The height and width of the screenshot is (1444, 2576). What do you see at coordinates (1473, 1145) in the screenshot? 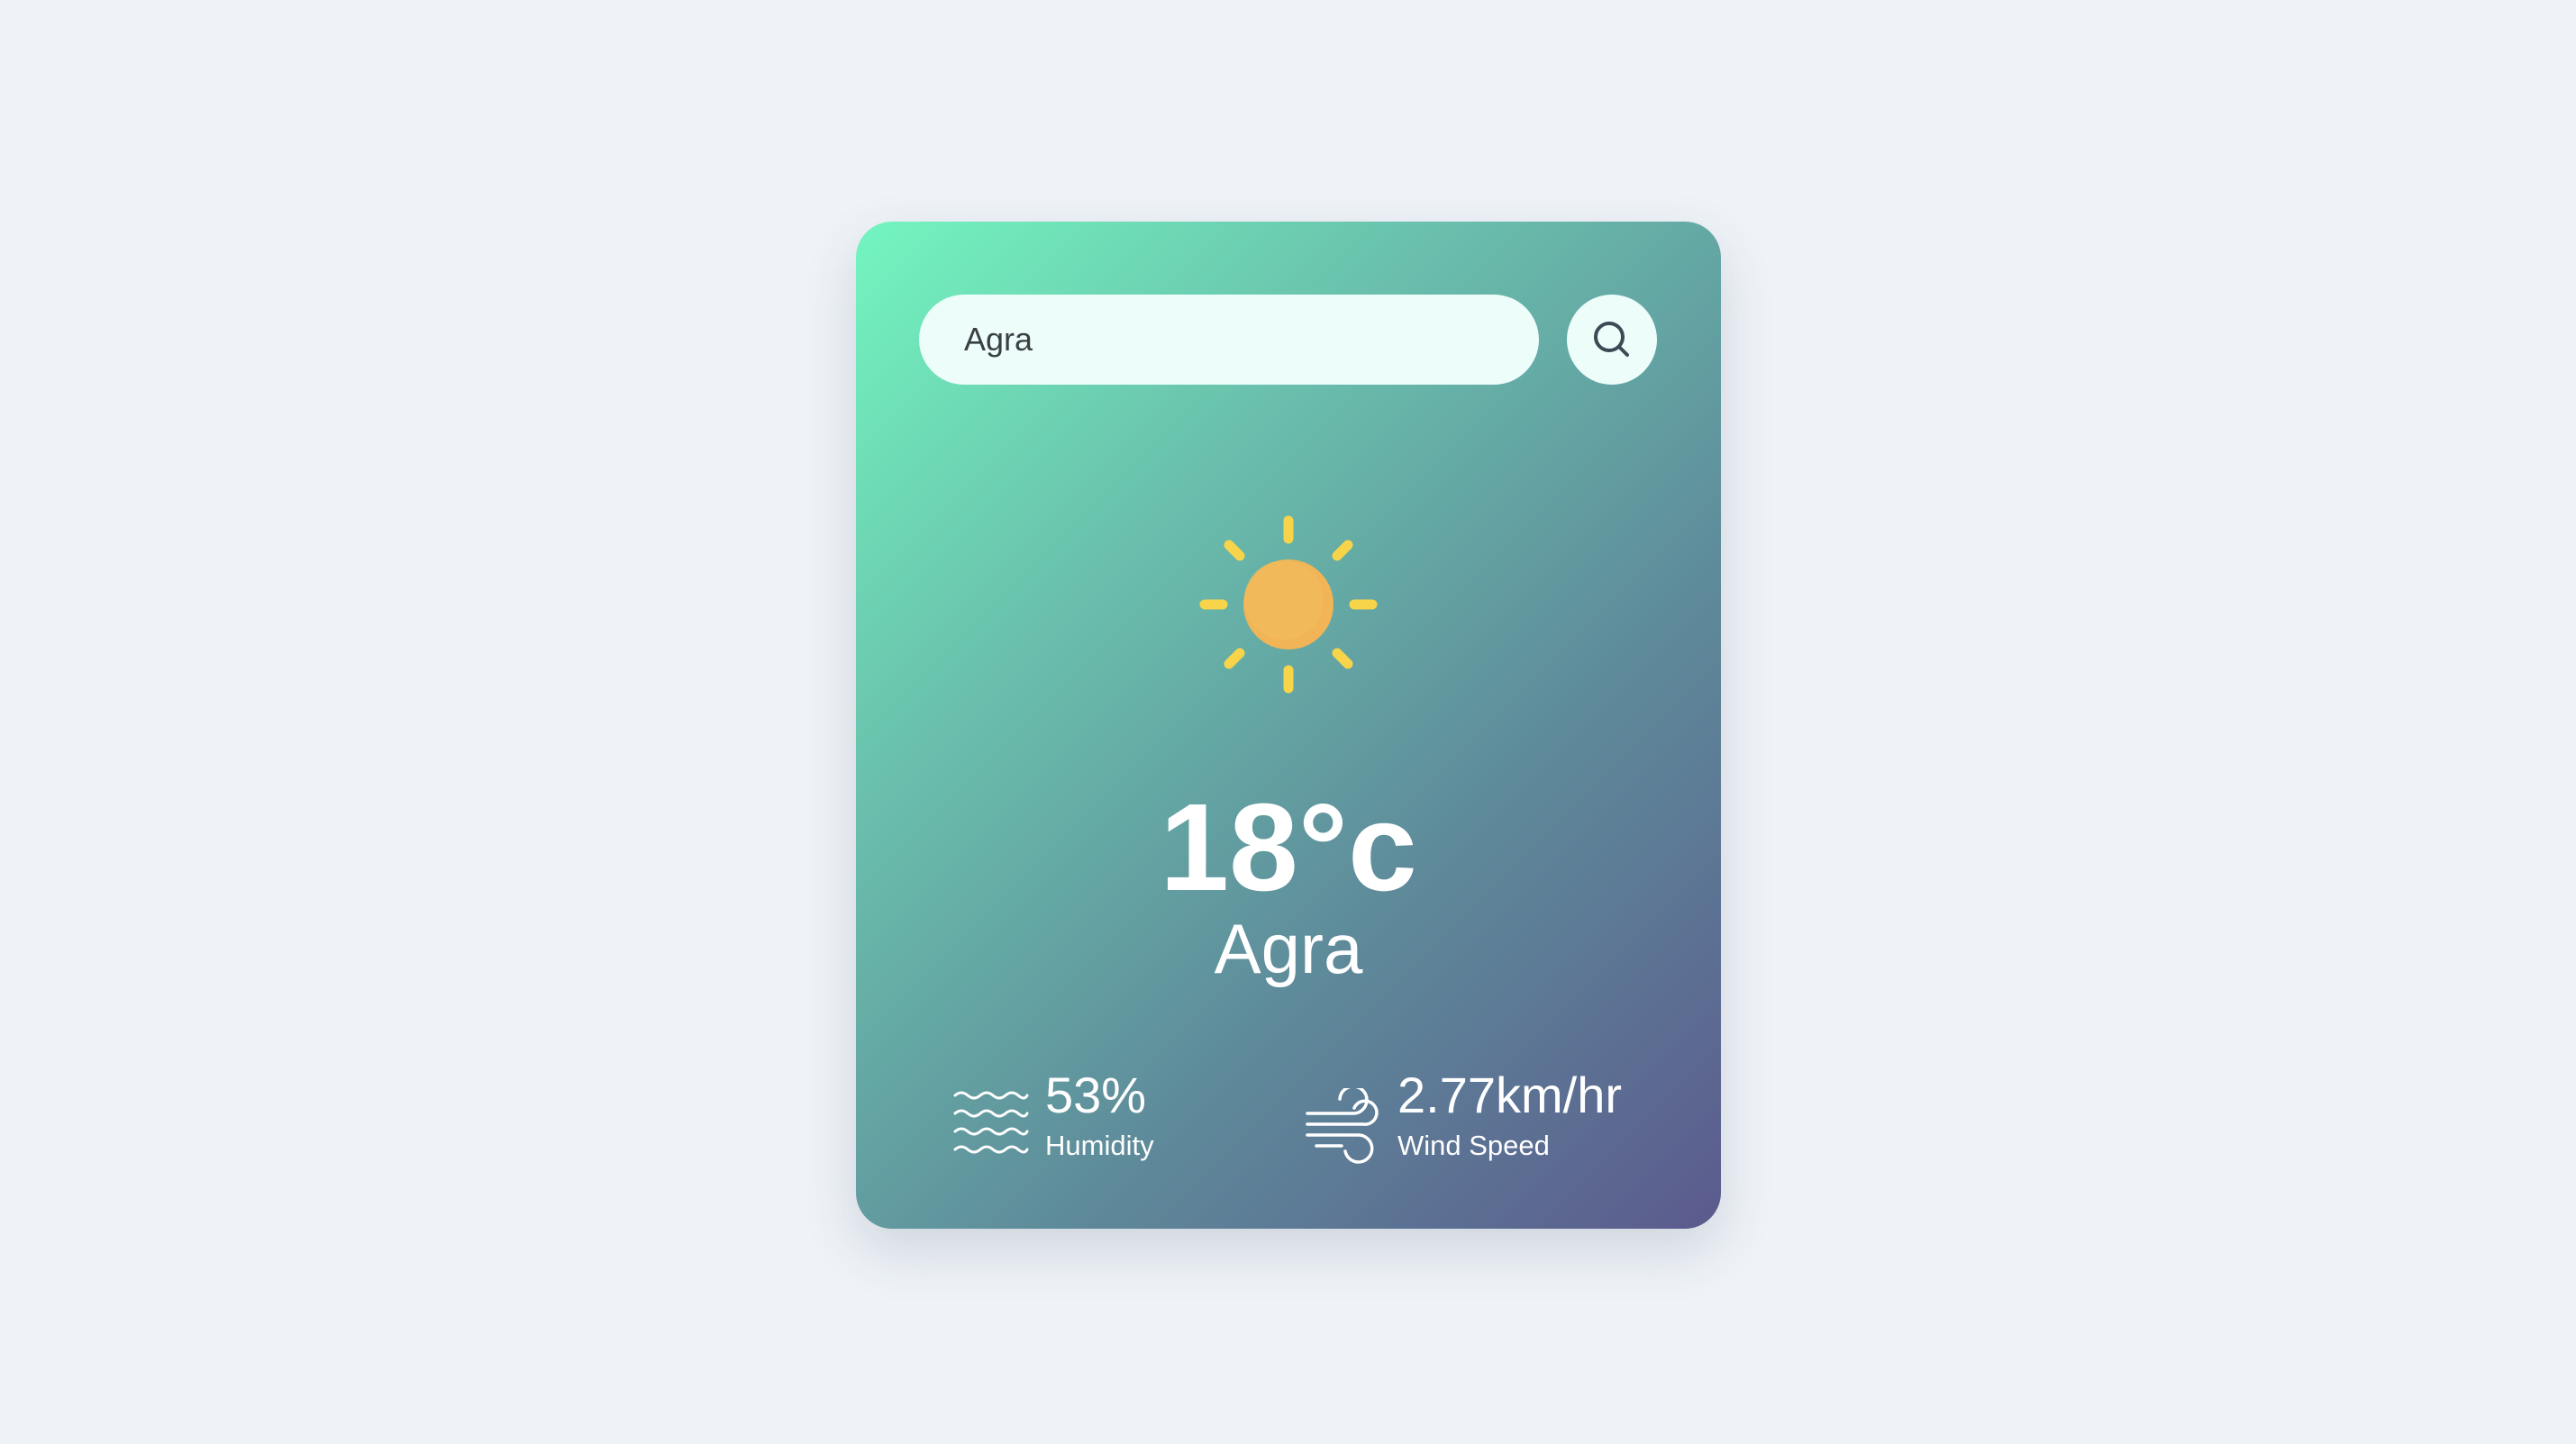
I see `wind-speed-label: Wind Speed` at bounding box center [1473, 1145].